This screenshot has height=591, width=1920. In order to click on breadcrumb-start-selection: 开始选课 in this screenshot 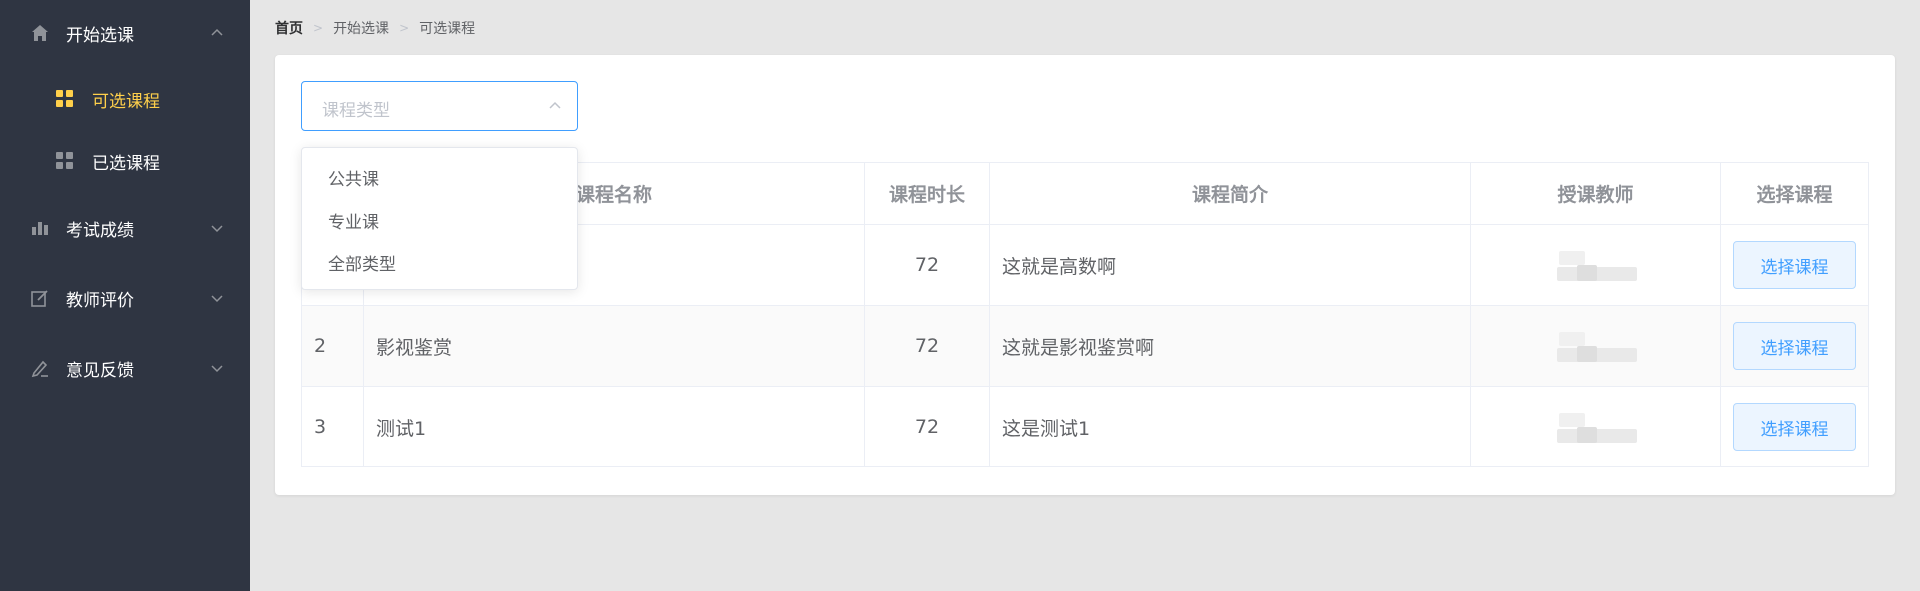, I will do `click(361, 29)`.